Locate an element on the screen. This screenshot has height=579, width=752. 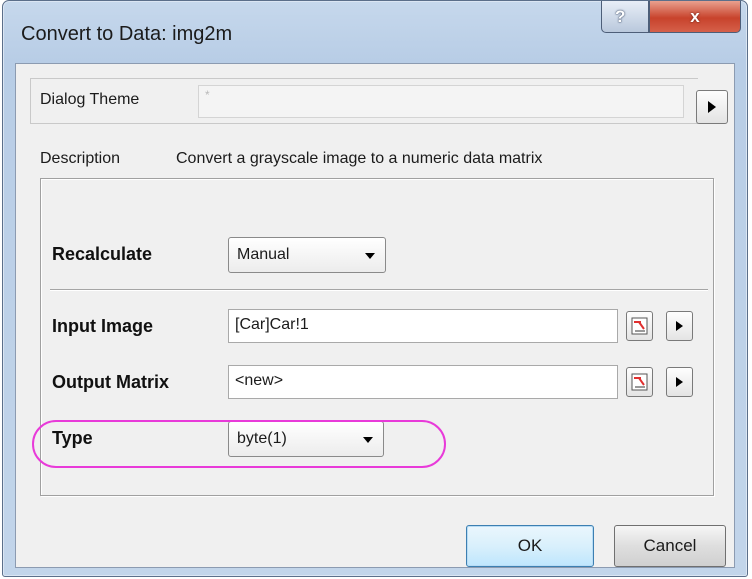
type-combo: byte(1) is located at coordinates (306, 439).